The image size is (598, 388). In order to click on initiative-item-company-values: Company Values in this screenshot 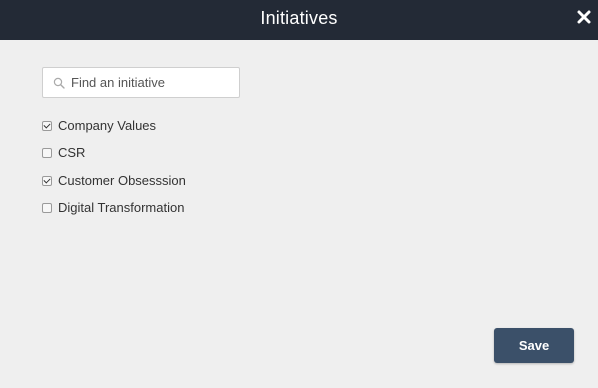, I will do `click(114, 126)`.